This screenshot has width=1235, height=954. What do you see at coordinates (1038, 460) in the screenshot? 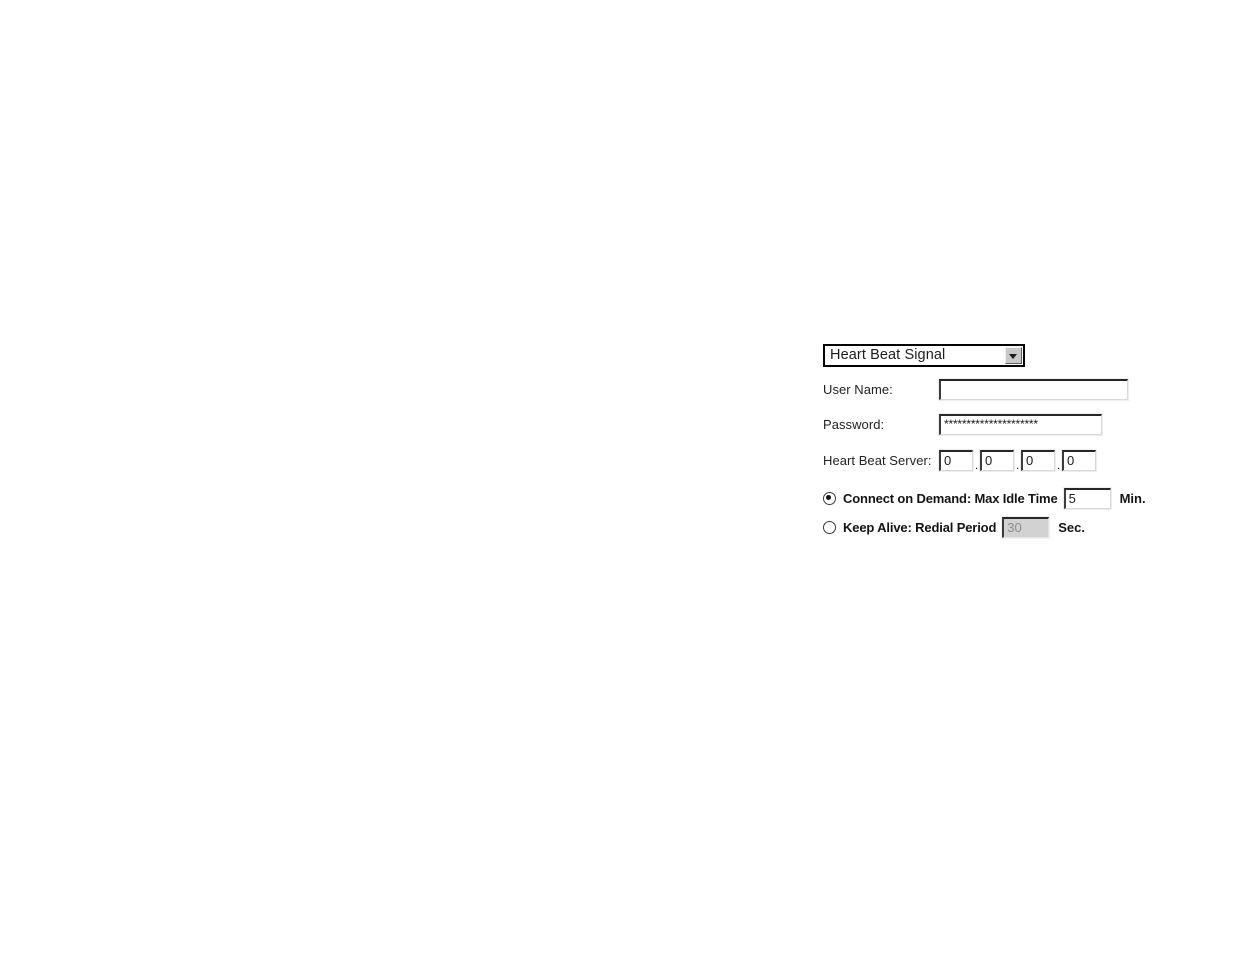
I see `heart-beat-server-octet-3: 0` at bounding box center [1038, 460].